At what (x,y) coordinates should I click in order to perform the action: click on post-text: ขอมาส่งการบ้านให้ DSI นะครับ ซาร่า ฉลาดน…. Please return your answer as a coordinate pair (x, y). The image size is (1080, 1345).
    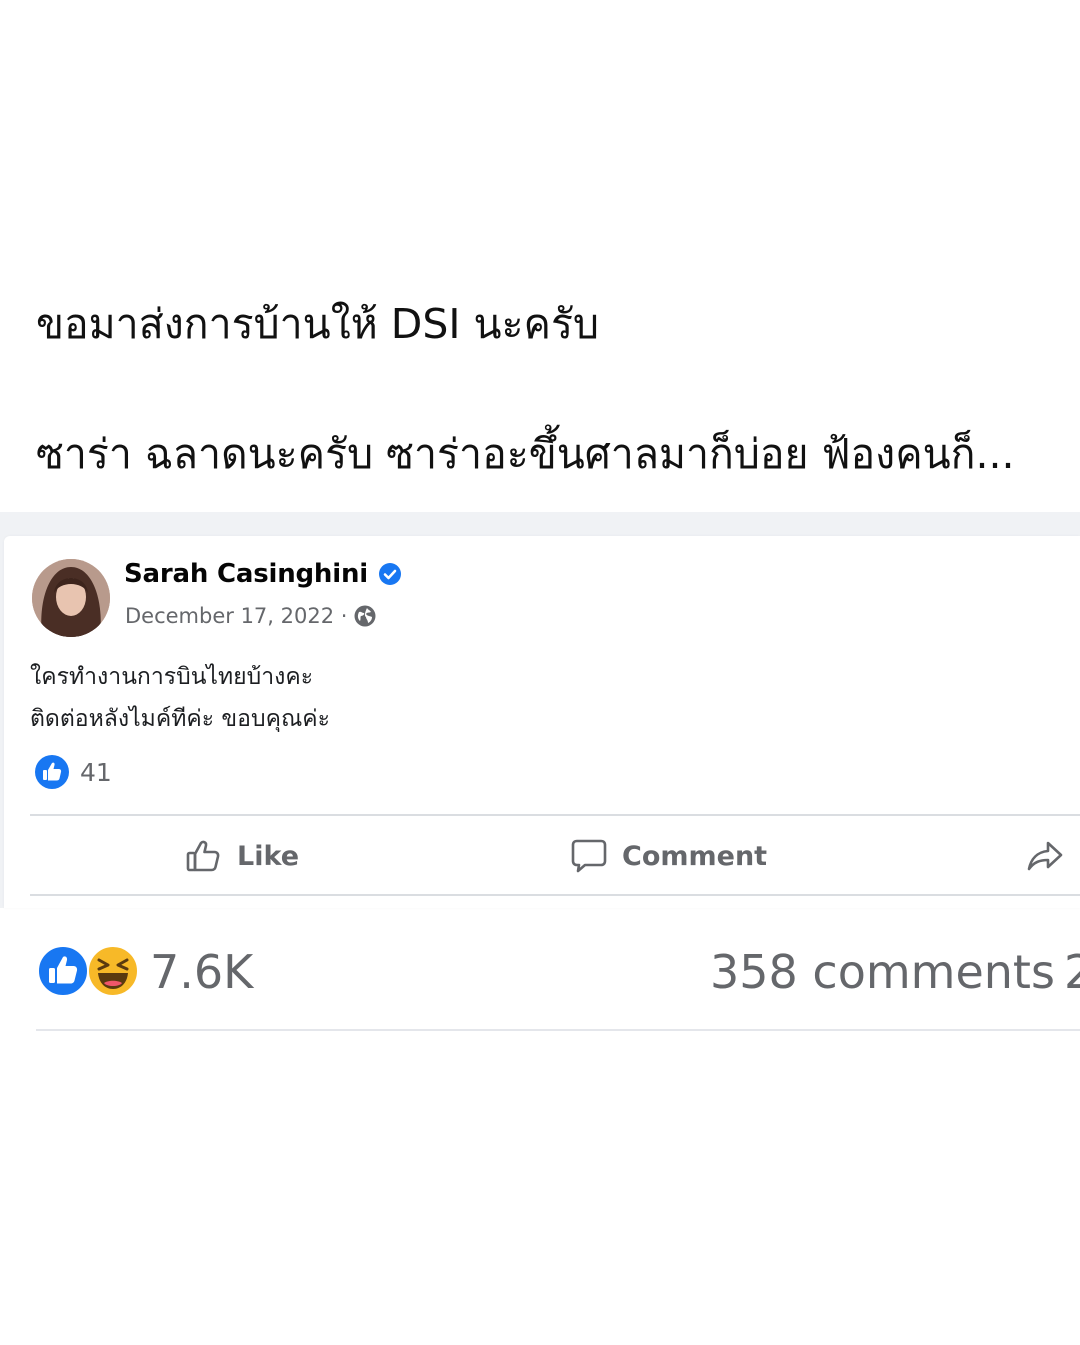
    Looking at the image, I should click on (558, 389).